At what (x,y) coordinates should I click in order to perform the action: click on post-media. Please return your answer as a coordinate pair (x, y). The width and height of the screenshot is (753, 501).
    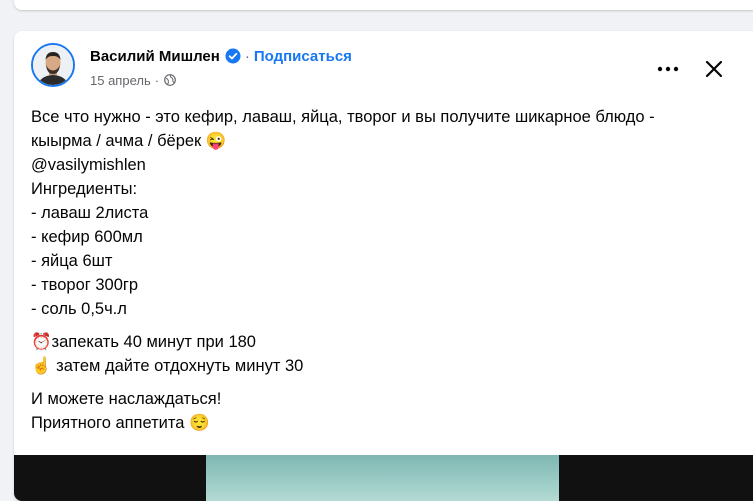
    Looking at the image, I should click on (383, 478).